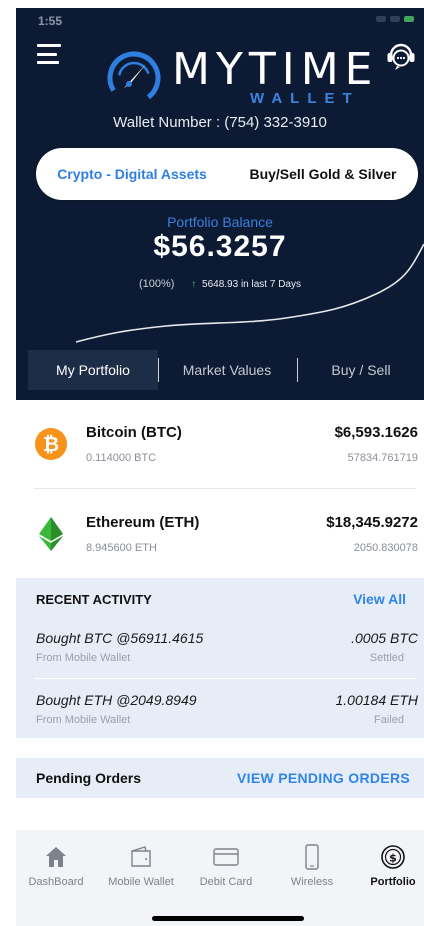  What do you see at coordinates (94, 599) in the screenshot?
I see `recent-activity-title: RECENT ACTIVITY` at bounding box center [94, 599].